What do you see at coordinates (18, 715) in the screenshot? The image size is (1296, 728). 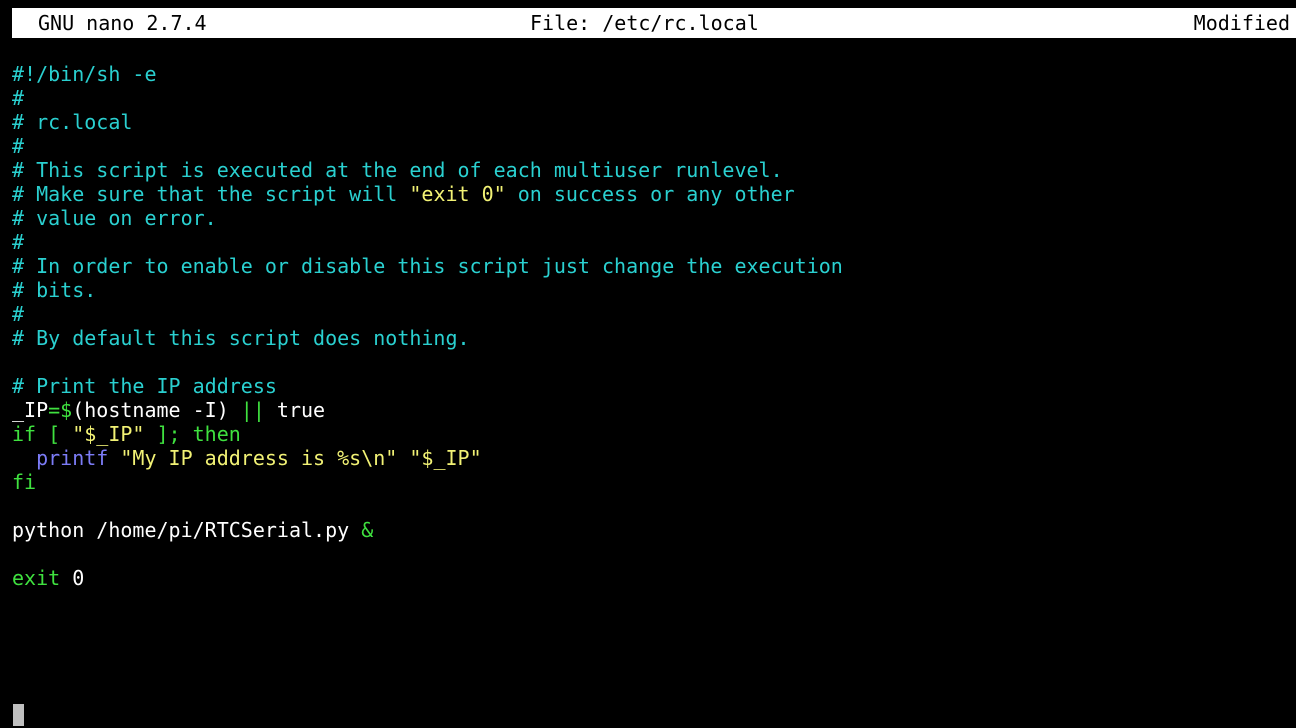 I see `text-cursor` at bounding box center [18, 715].